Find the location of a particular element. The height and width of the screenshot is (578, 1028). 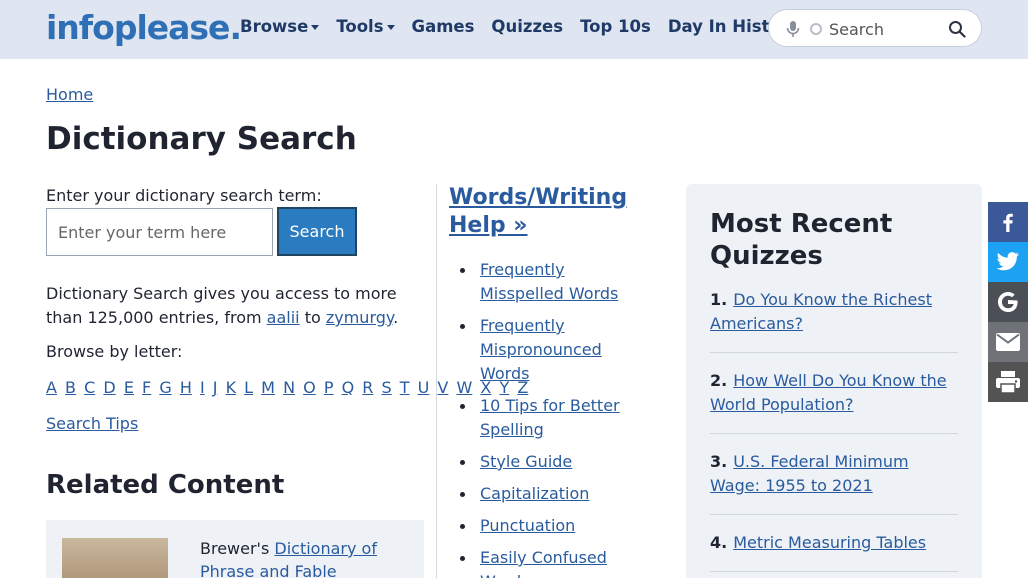

nav-browse-label: Browse is located at coordinates (274, 26).